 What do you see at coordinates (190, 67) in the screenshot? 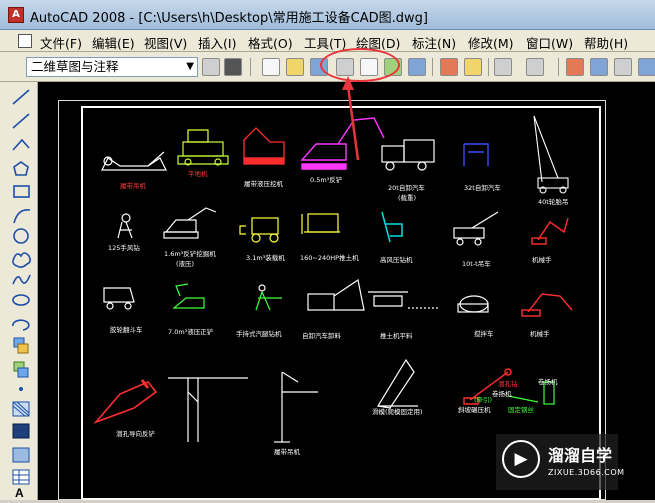
I see `chevron-down-icon: ▼` at bounding box center [190, 67].